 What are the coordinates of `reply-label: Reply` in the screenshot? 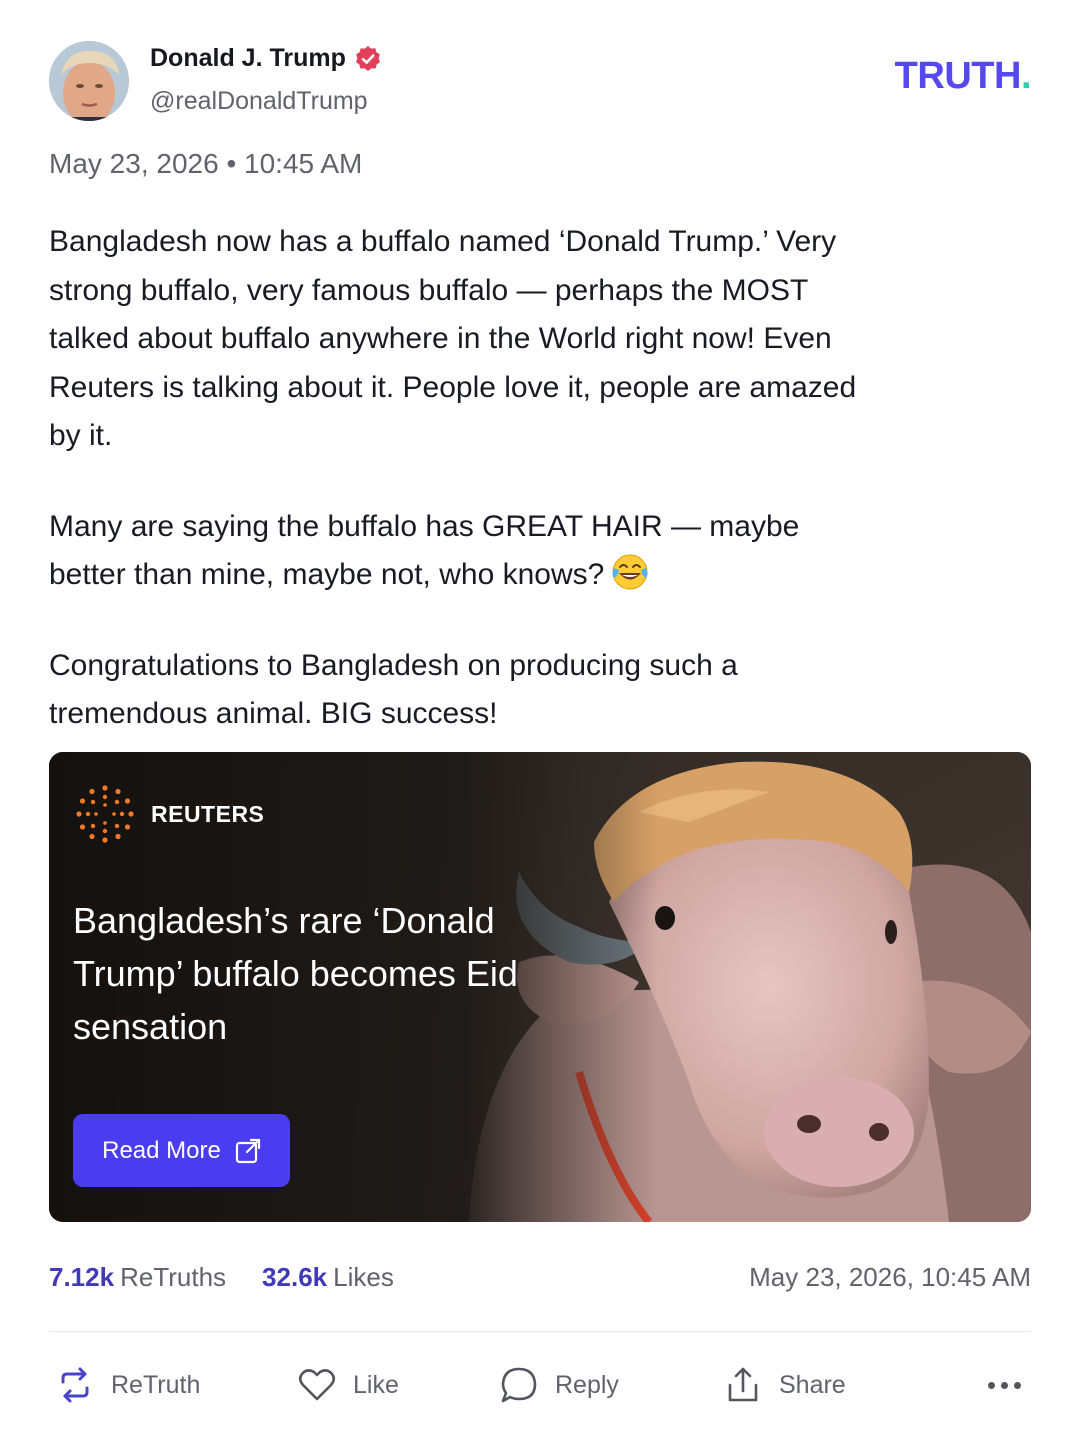 It's located at (587, 1384).